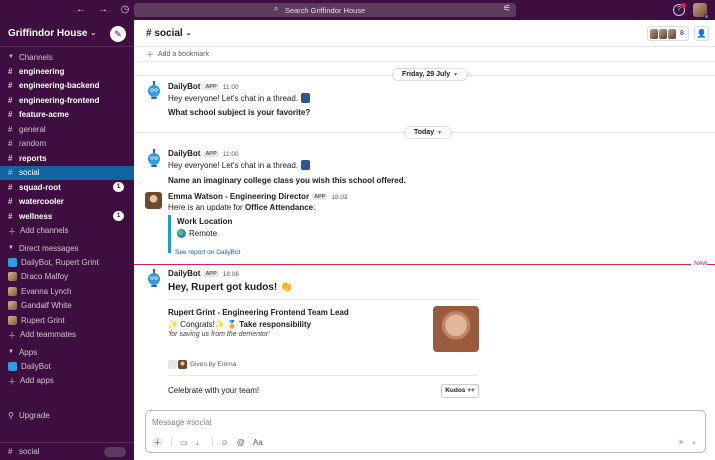 This screenshot has width=715, height=460. What do you see at coordinates (59, 100) in the screenshot?
I see `channel-name: engineering-frontend` at bounding box center [59, 100].